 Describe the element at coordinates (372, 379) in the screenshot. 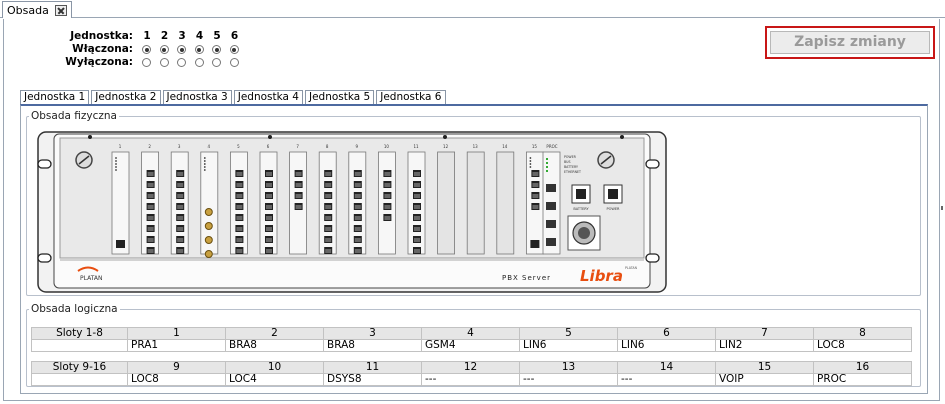

I see `slot-card: DSYS8` at that location.